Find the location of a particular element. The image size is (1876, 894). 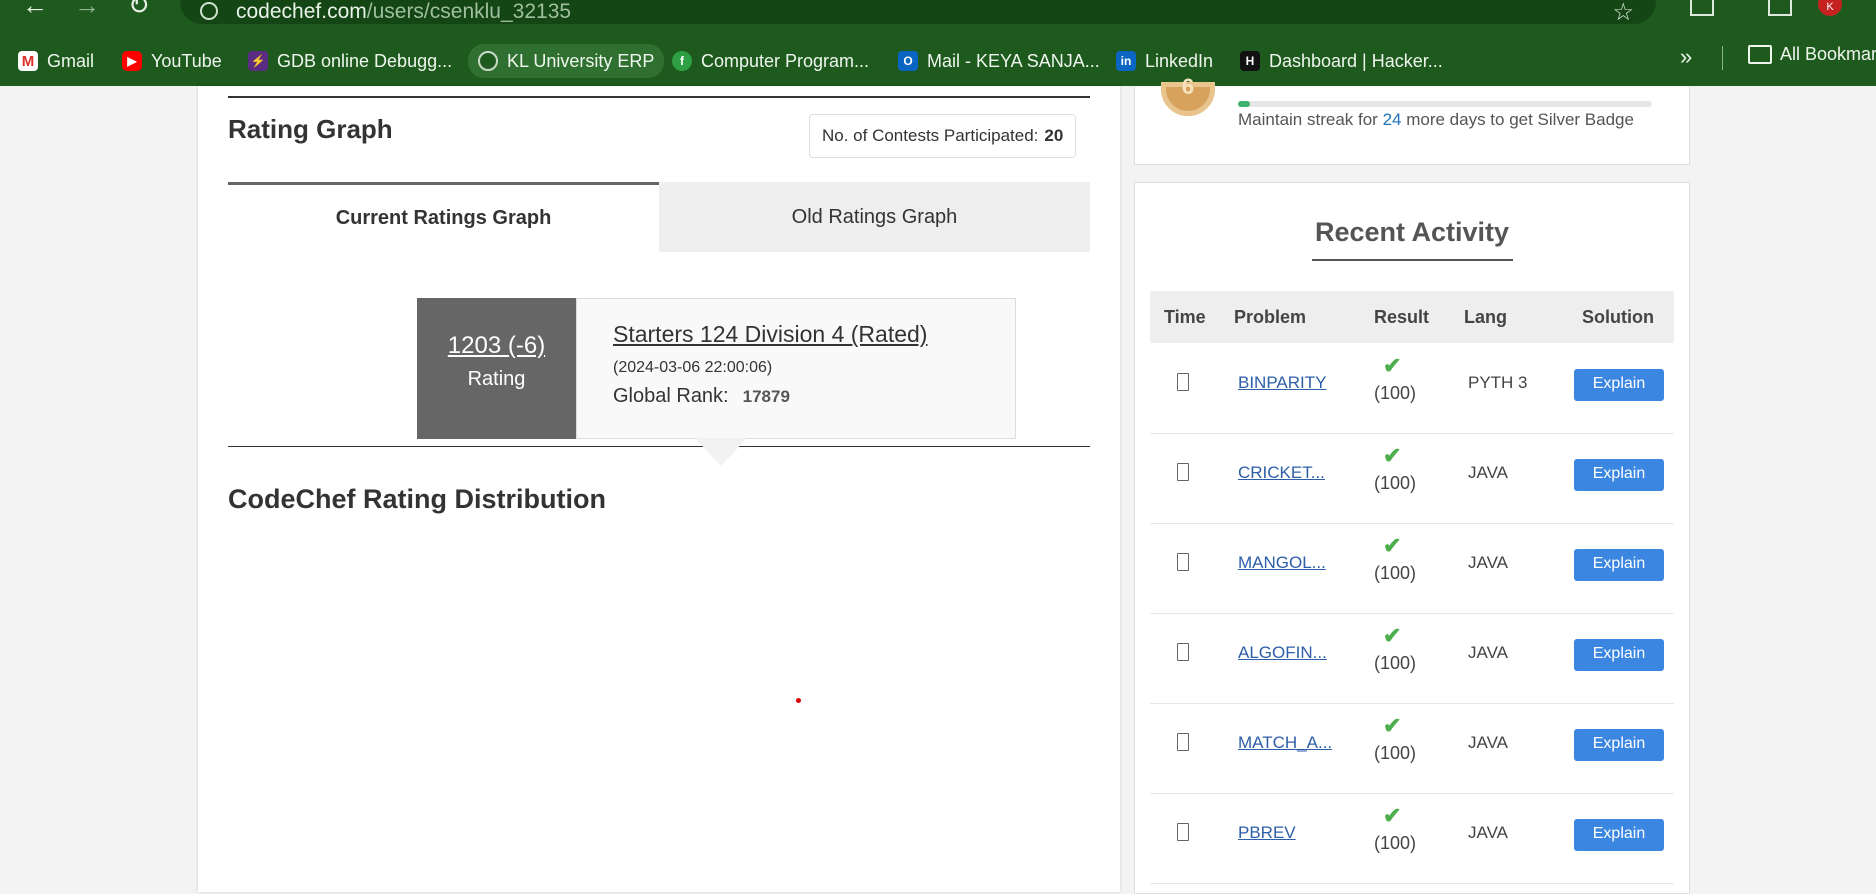

bookmark-star-icon: ☆ is located at coordinates (1623, 13).